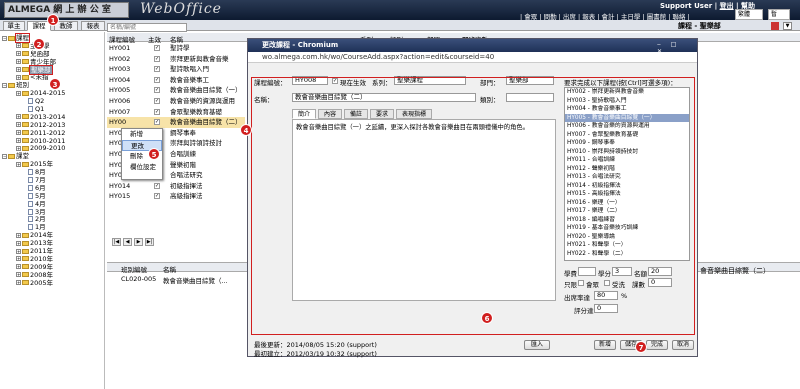 This screenshot has width=800, height=389. What do you see at coordinates (52, 38) in the screenshot?
I see `tree-item: − 課程` at bounding box center [52, 38].